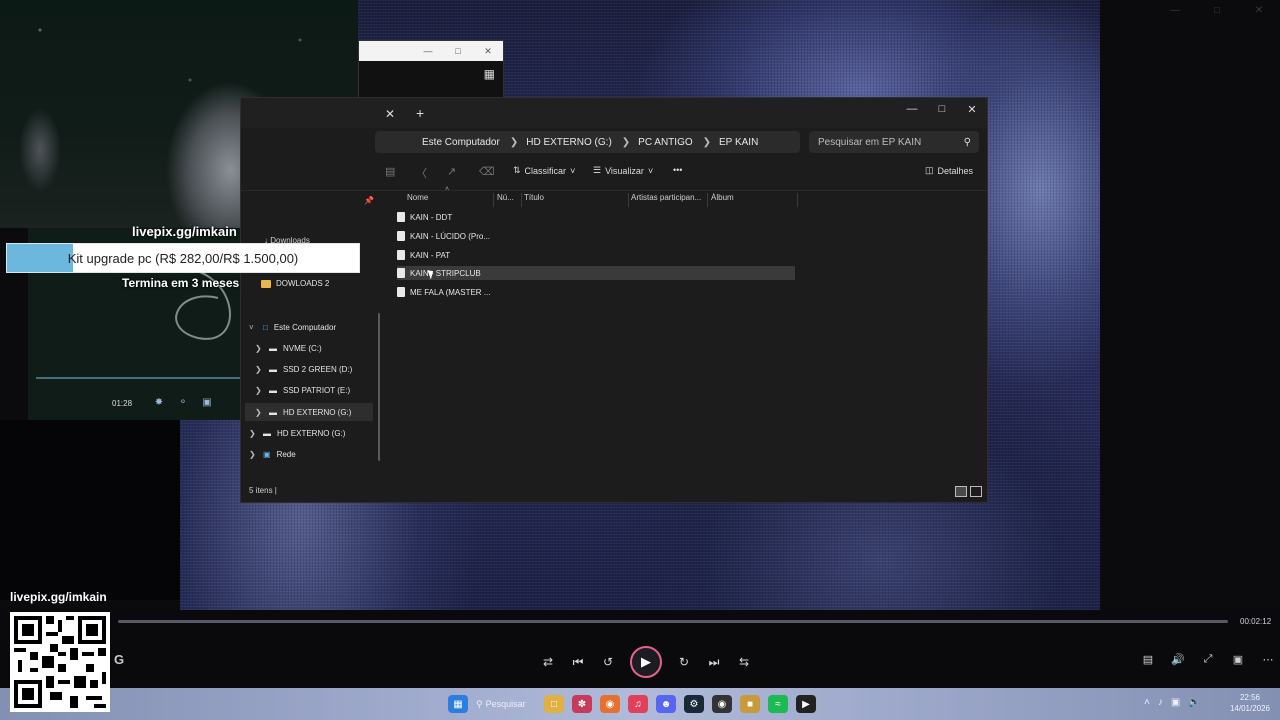 The image size is (1280, 720). Describe the element at coordinates (610, 704) in the screenshot. I see `browser-icon: ◉` at that location.